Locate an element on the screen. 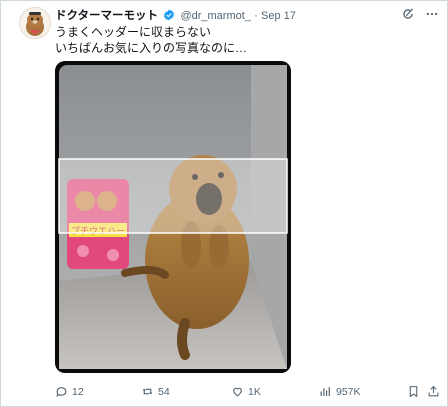  tweet-actions: 12 54 1K 957K is located at coordinates (247, 393).